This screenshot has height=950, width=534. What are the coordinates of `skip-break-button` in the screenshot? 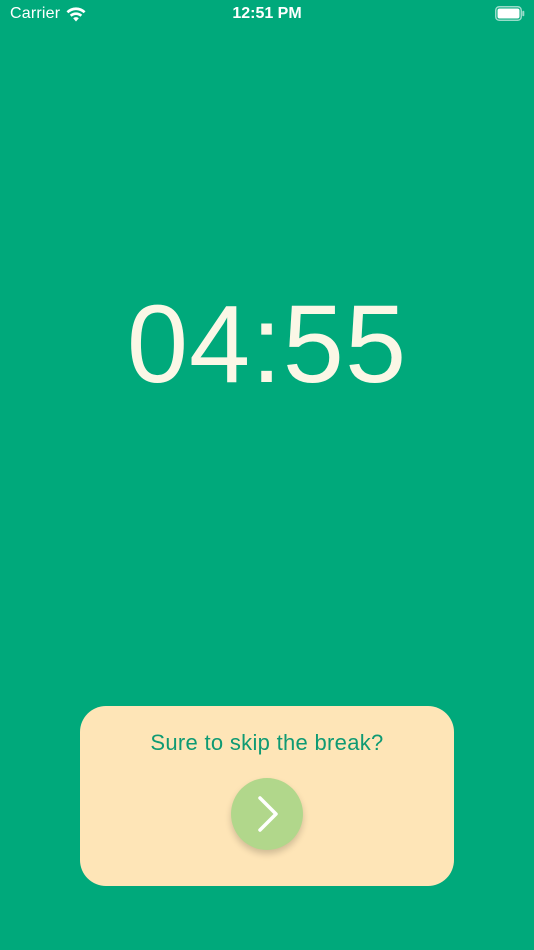 It's located at (267, 814).